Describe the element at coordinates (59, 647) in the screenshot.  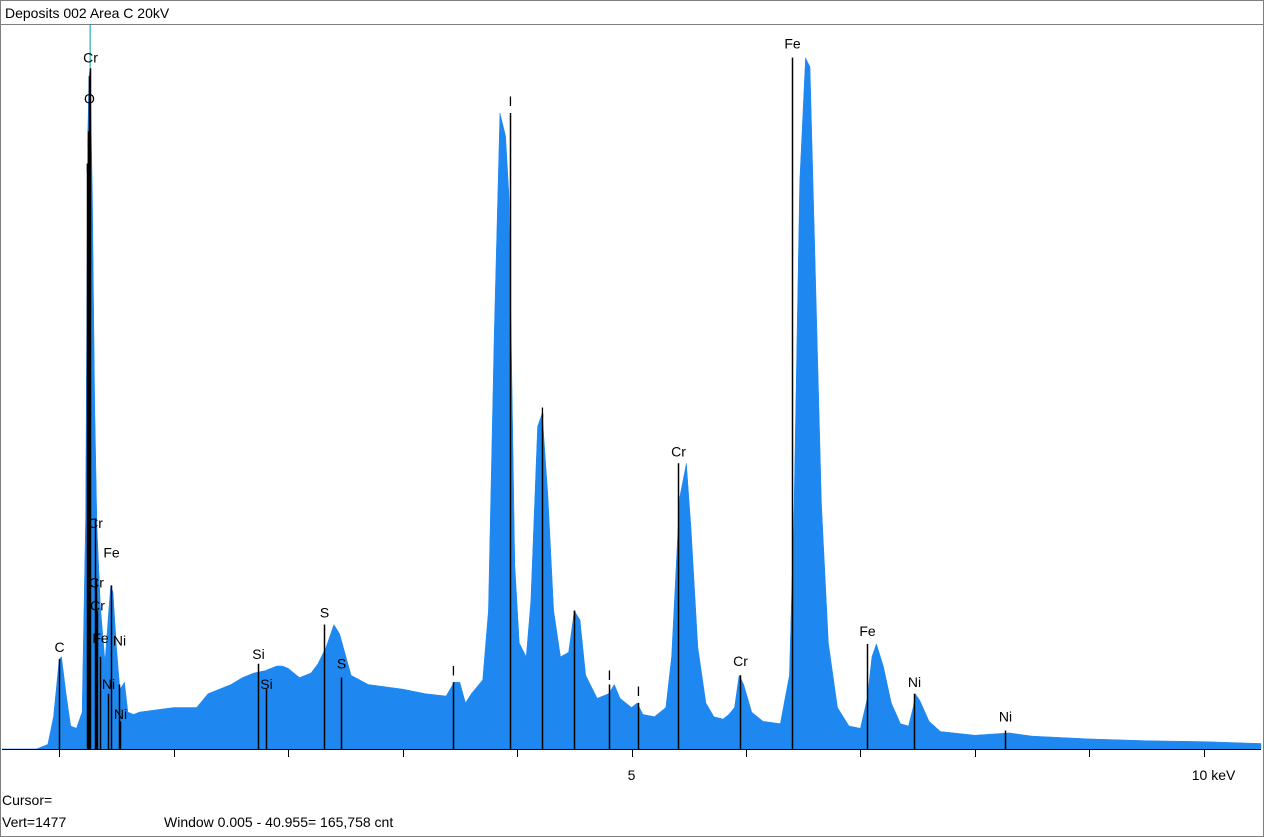
I see `element-marker-label: C` at that location.